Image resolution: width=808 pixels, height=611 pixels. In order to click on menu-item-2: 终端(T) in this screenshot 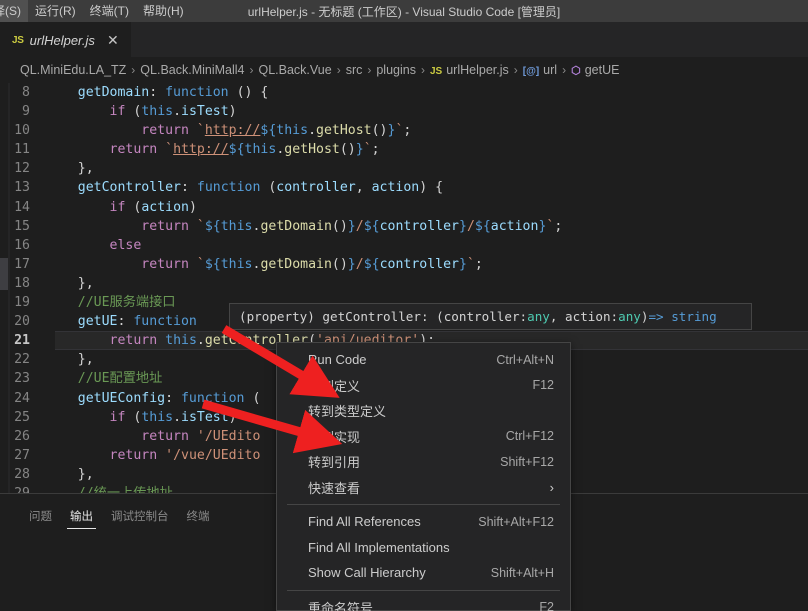, I will do `click(109, 11)`.